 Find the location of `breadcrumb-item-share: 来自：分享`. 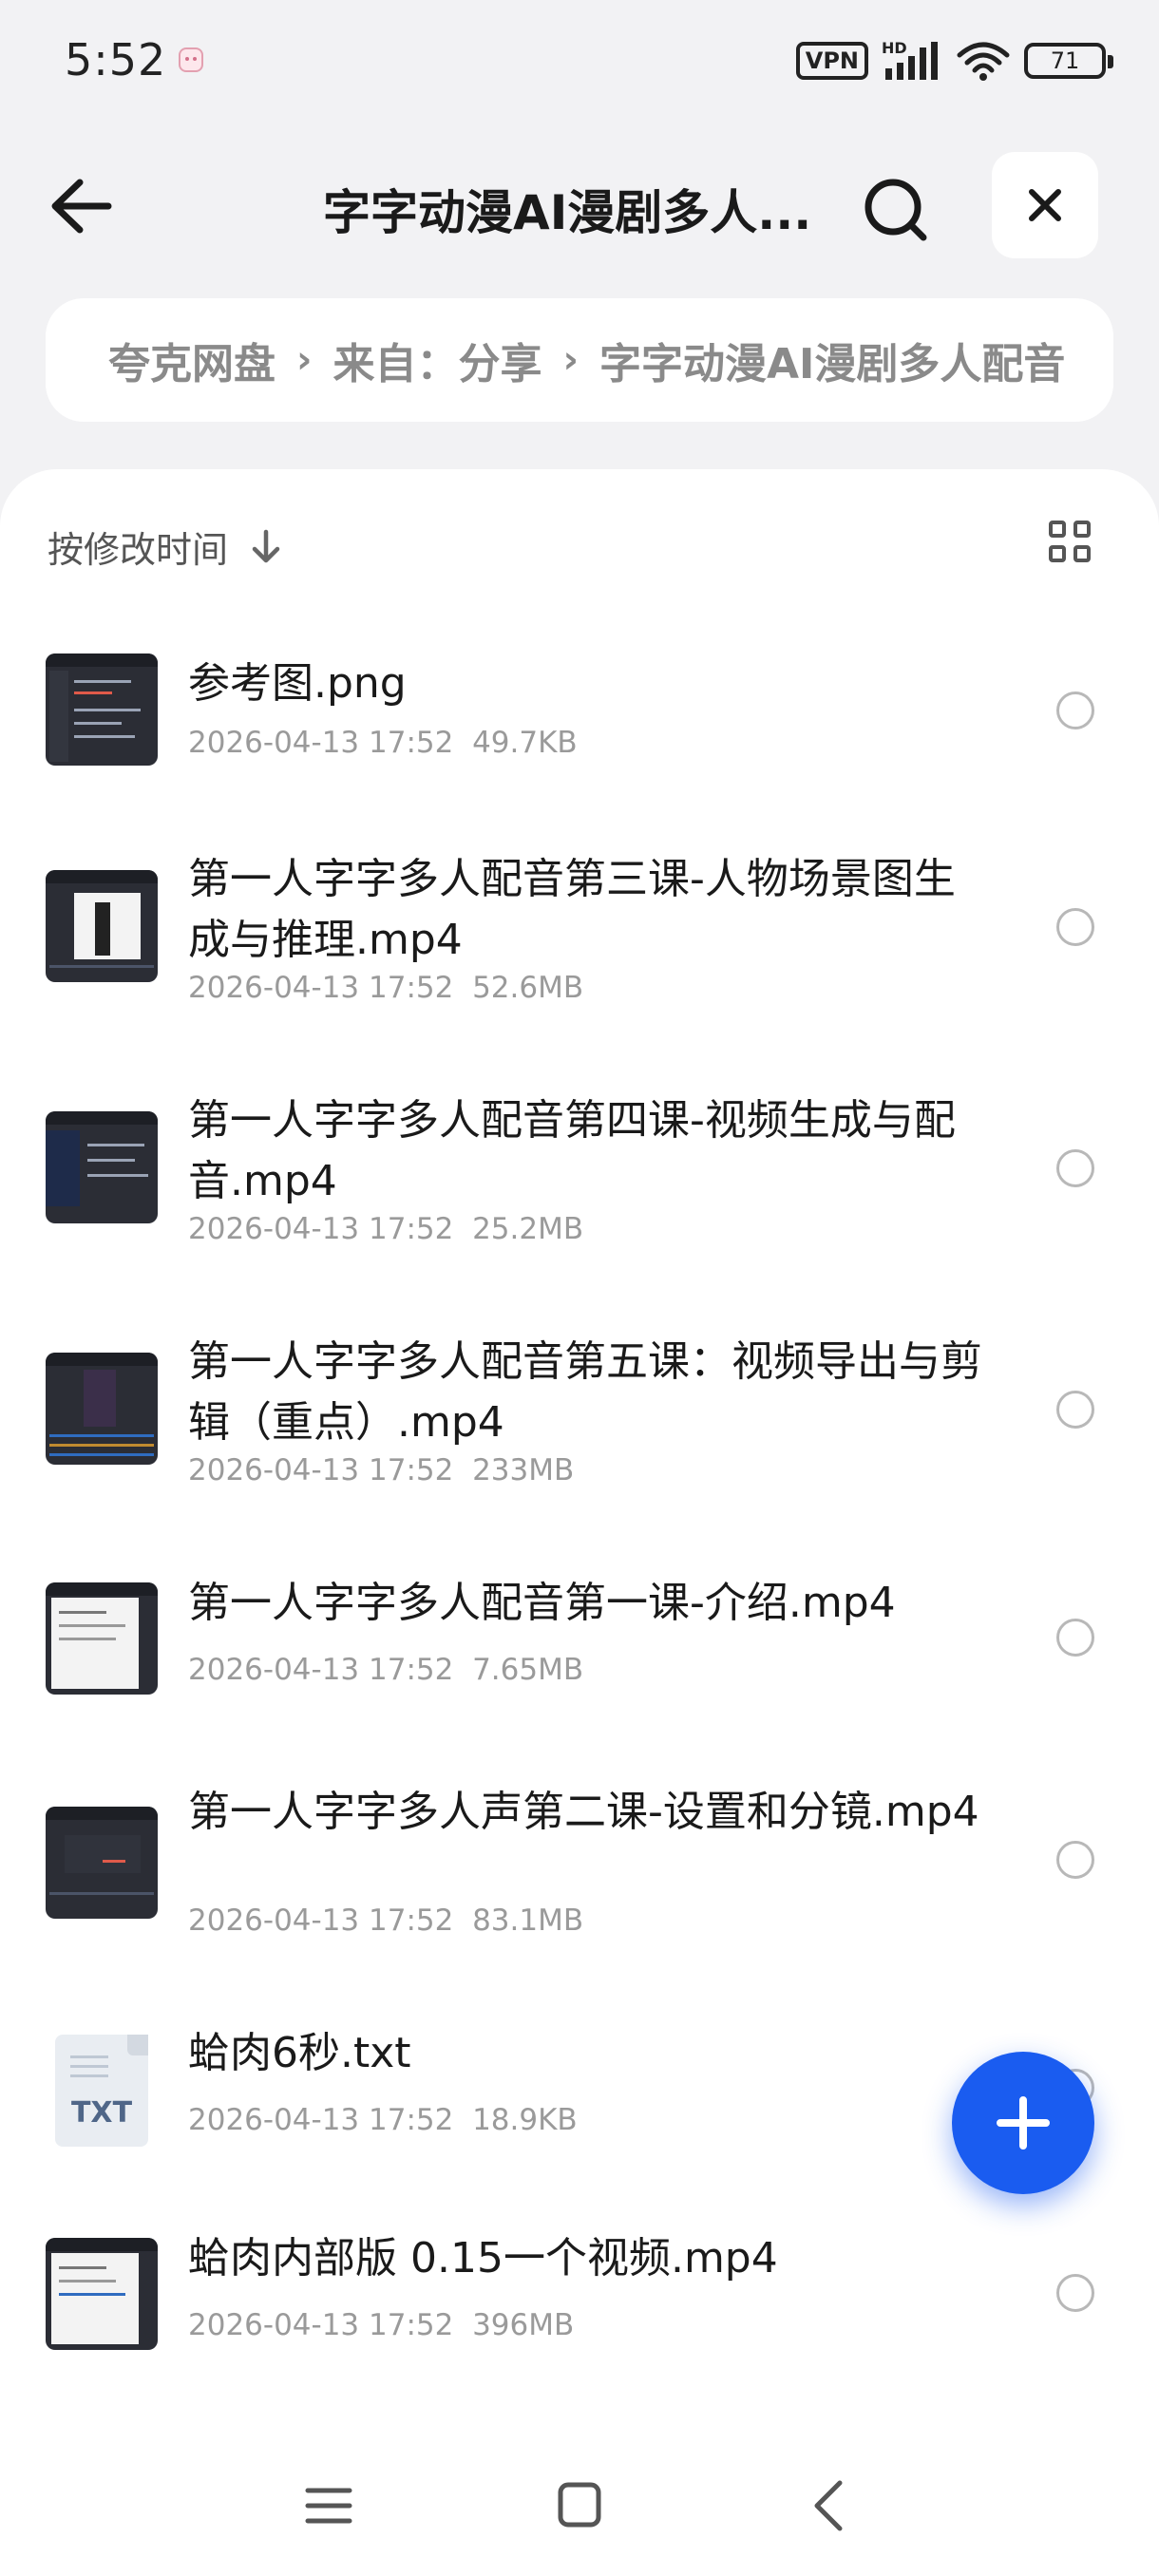

breadcrumb-item-share: 来自：分享 is located at coordinates (437, 360).